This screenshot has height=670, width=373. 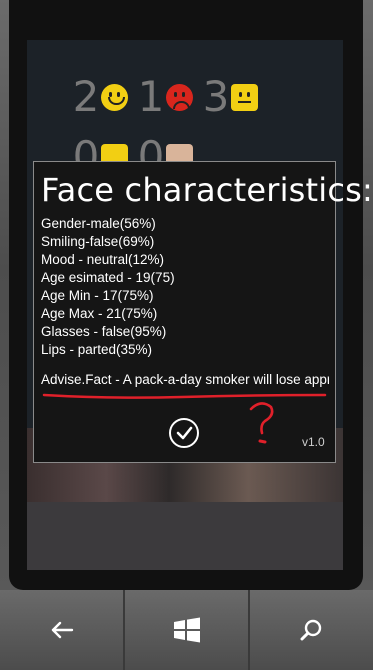 What do you see at coordinates (99, 313) in the screenshot?
I see `characteristic-line: Age Max - 21(75%)` at bounding box center [99, 313].